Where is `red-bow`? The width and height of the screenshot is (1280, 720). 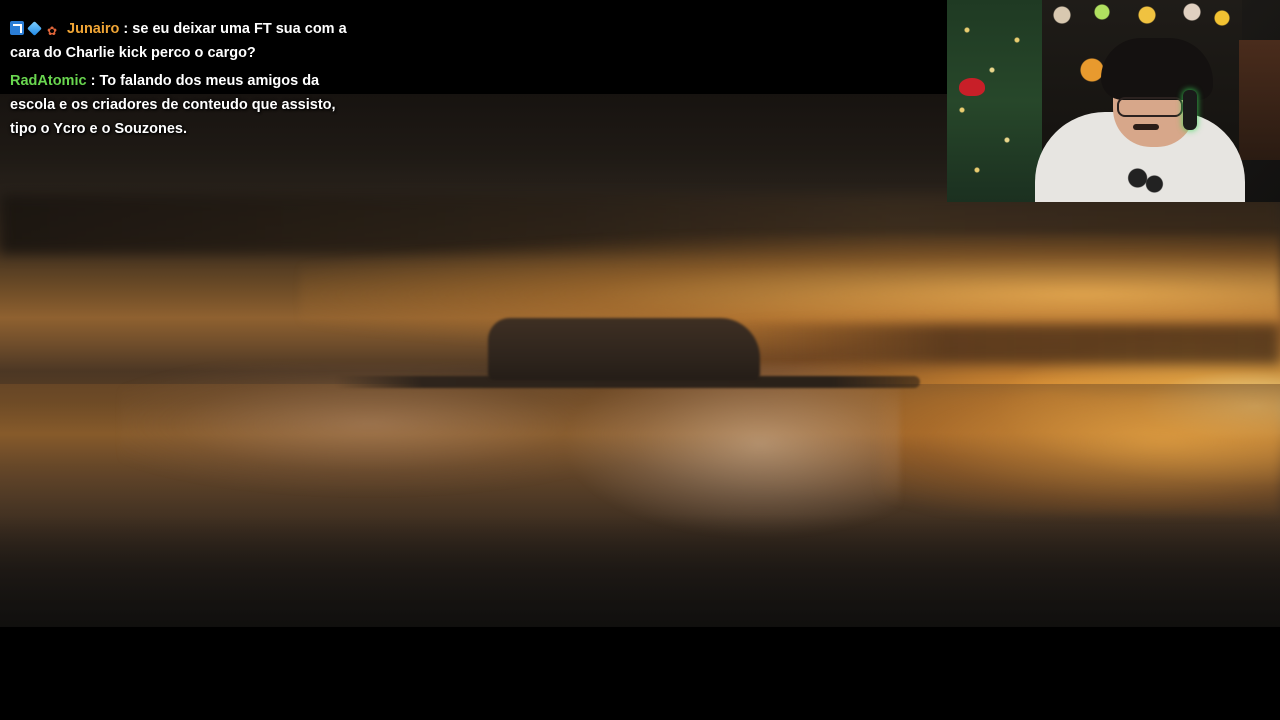 red-bow is located at coordinates (972, 87).